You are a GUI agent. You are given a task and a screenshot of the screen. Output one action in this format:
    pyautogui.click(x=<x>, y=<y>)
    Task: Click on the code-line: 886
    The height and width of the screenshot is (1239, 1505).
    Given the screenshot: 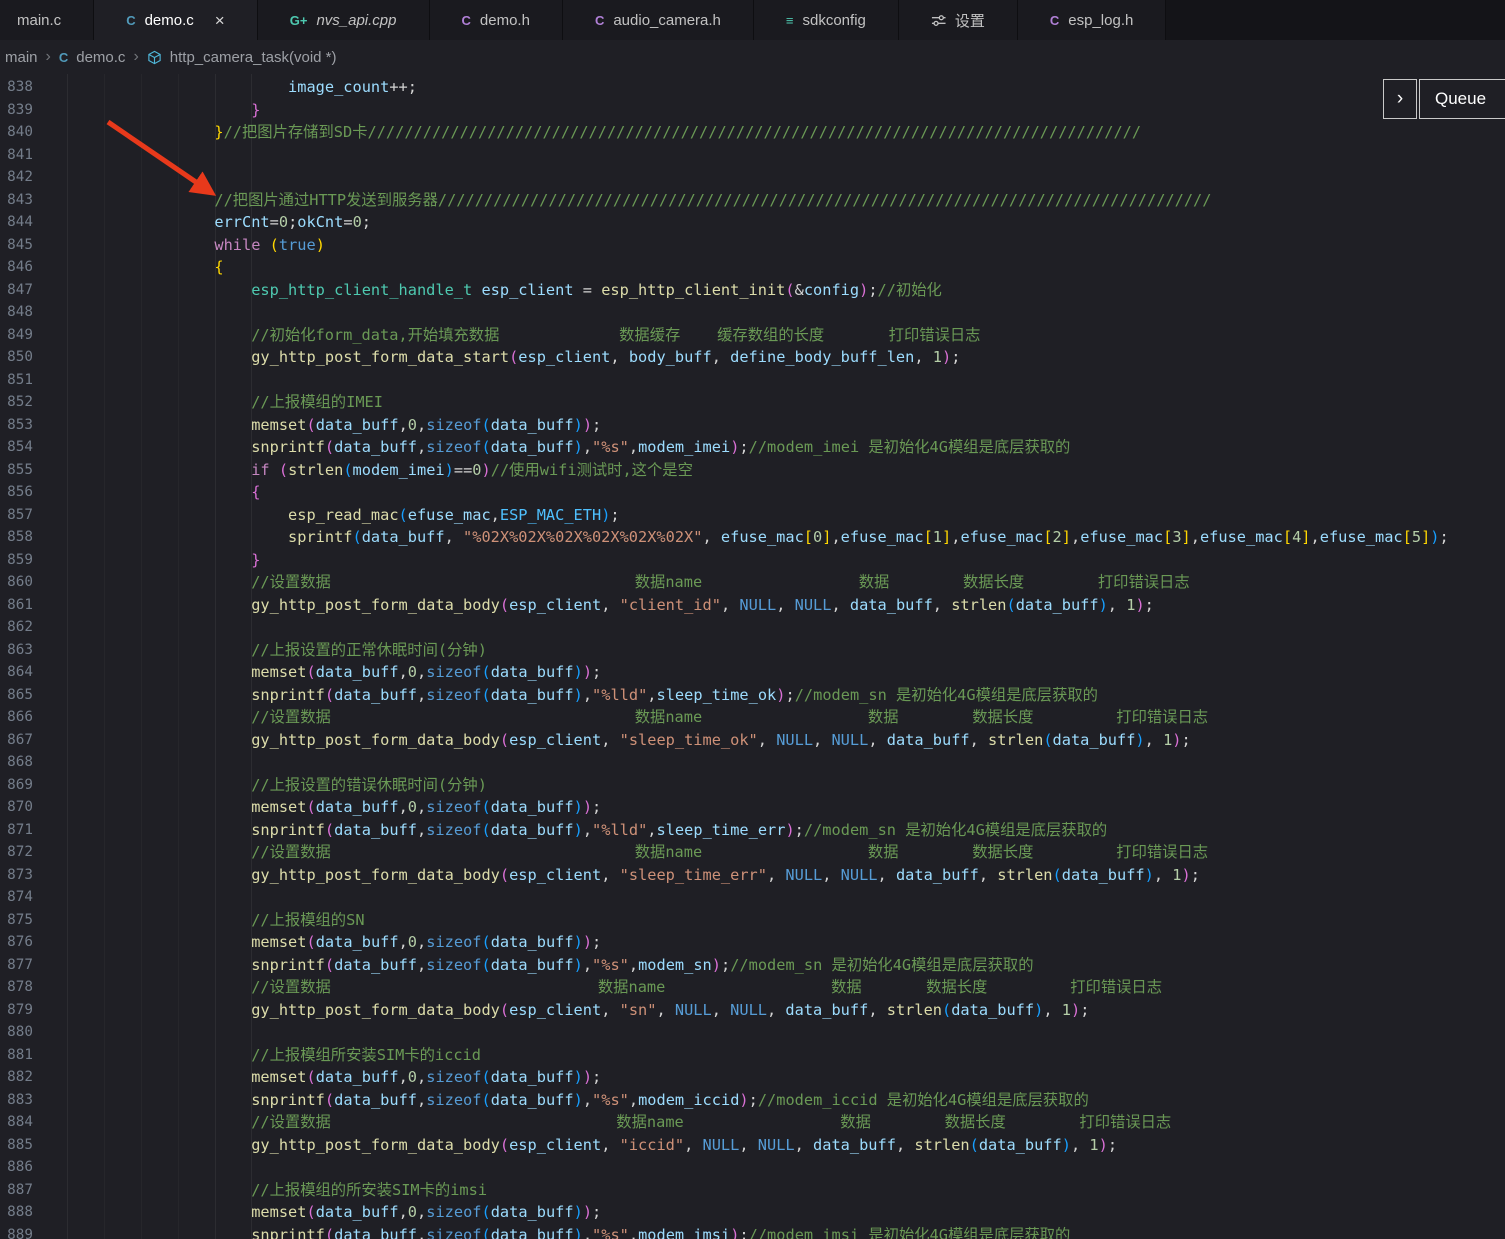 What is the action you would take?
    pyautogui.click(x=752, y=1167)
    